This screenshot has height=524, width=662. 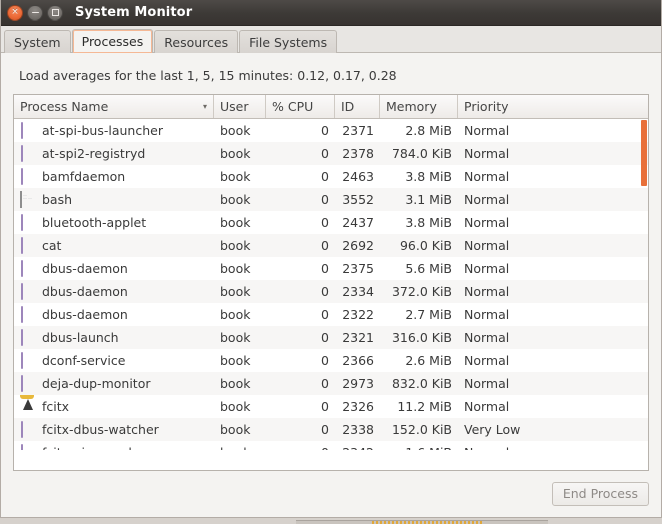 I want to click on cell-memory: 2.6 MiB, so click(x=428, y=360).